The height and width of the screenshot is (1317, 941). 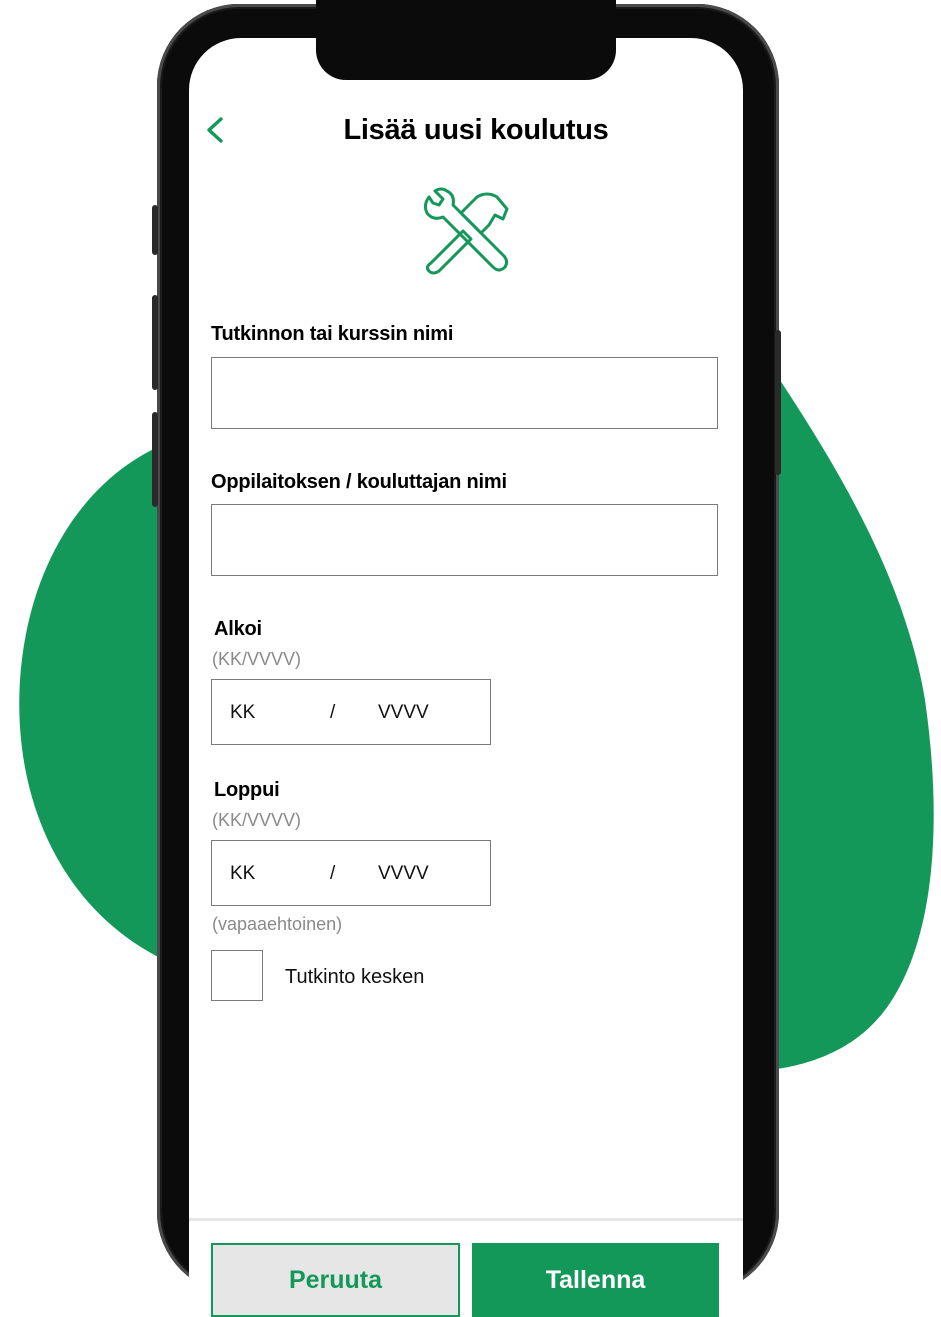 What do you see at coordinates (466, 40) in the screenshot?
I see `phone-notch` at bounding box center [466, 40].